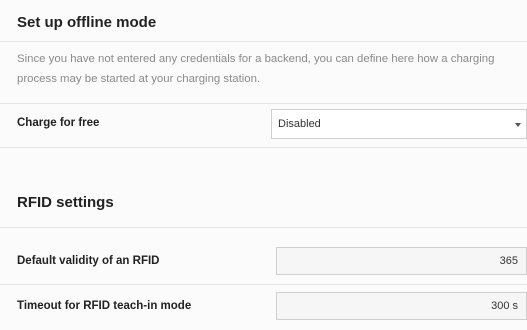 Image resolution: width=527 pixels, height=330 pixels. What do you see at coordinates (401, 261) in the screenshot?
I see `default-validity-input` at bounding box center [401, 261].